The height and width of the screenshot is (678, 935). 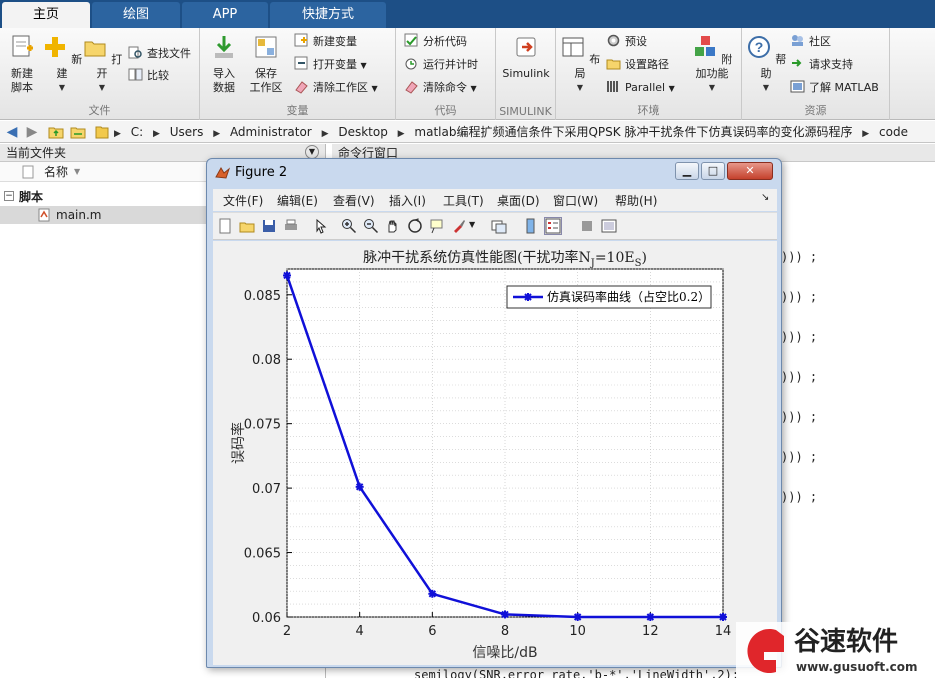 What do you see at coordinates (360, 631) in the screenshot?
I see `x-tick-label: 4` at bounding box center [360, 631].